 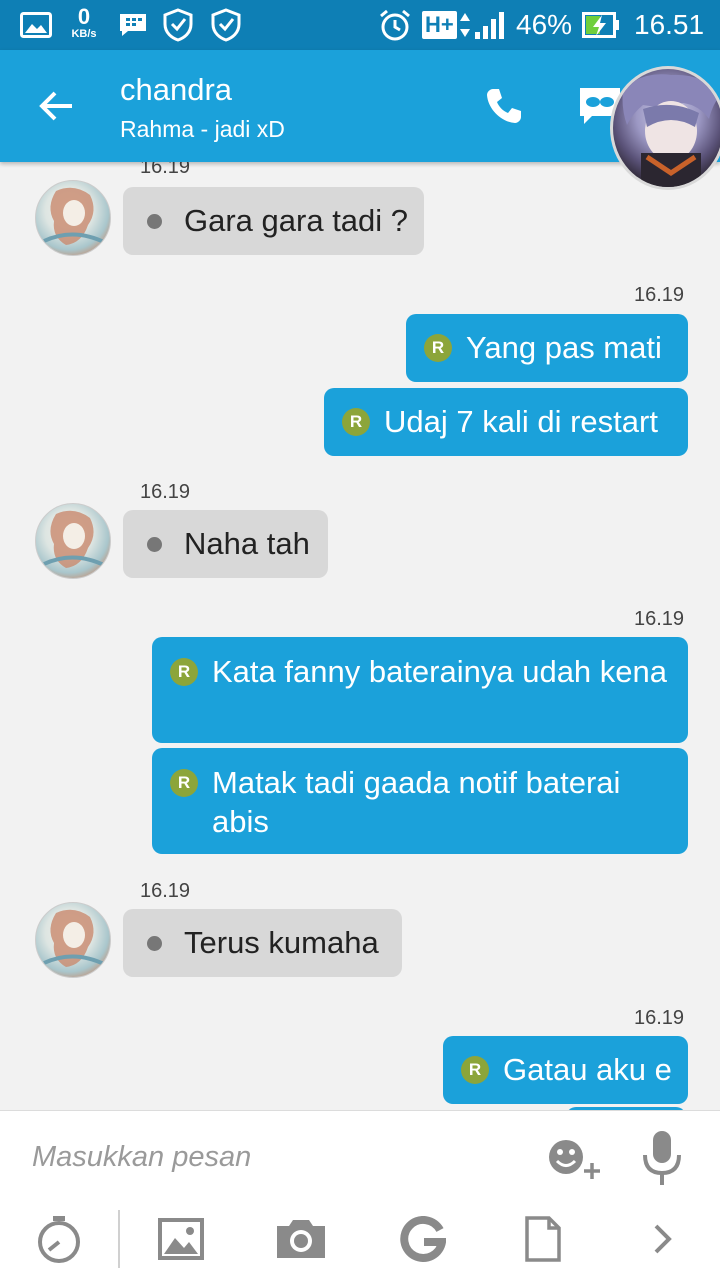 I want to click on signal-icon, so click(x=491, y=25).